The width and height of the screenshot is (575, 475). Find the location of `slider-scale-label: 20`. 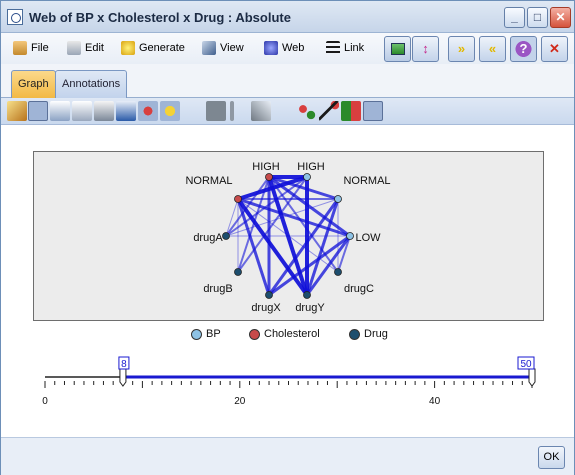

slider-scale-label: 20 is located at coordinates (240, 401).